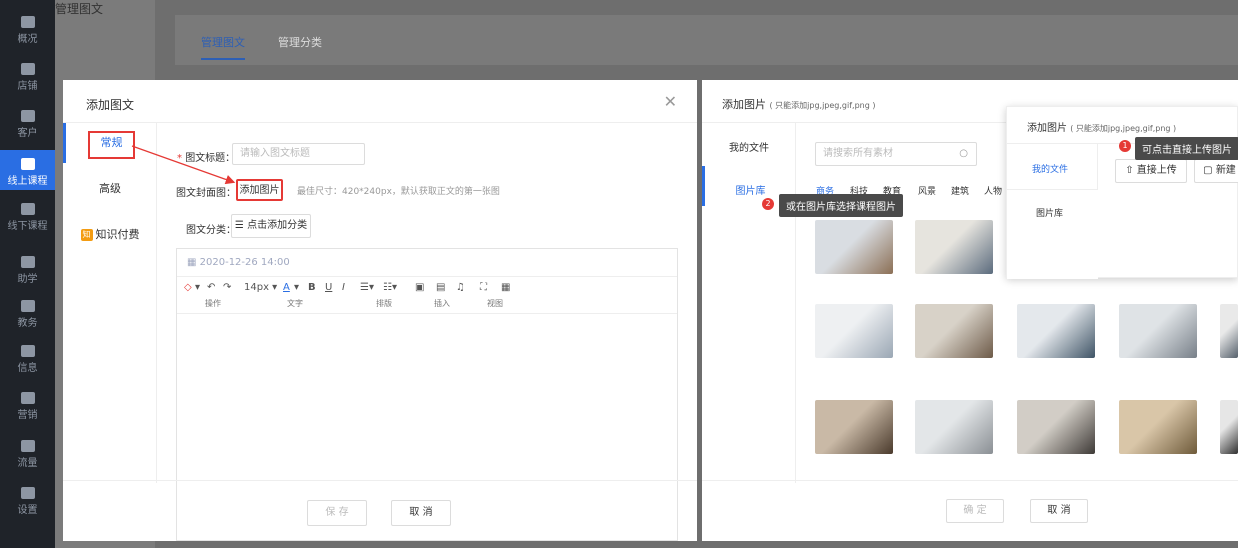 This screenshot has width=1238, height=548. I want to click on upload-icon: ⇧, so click(1131, 170).